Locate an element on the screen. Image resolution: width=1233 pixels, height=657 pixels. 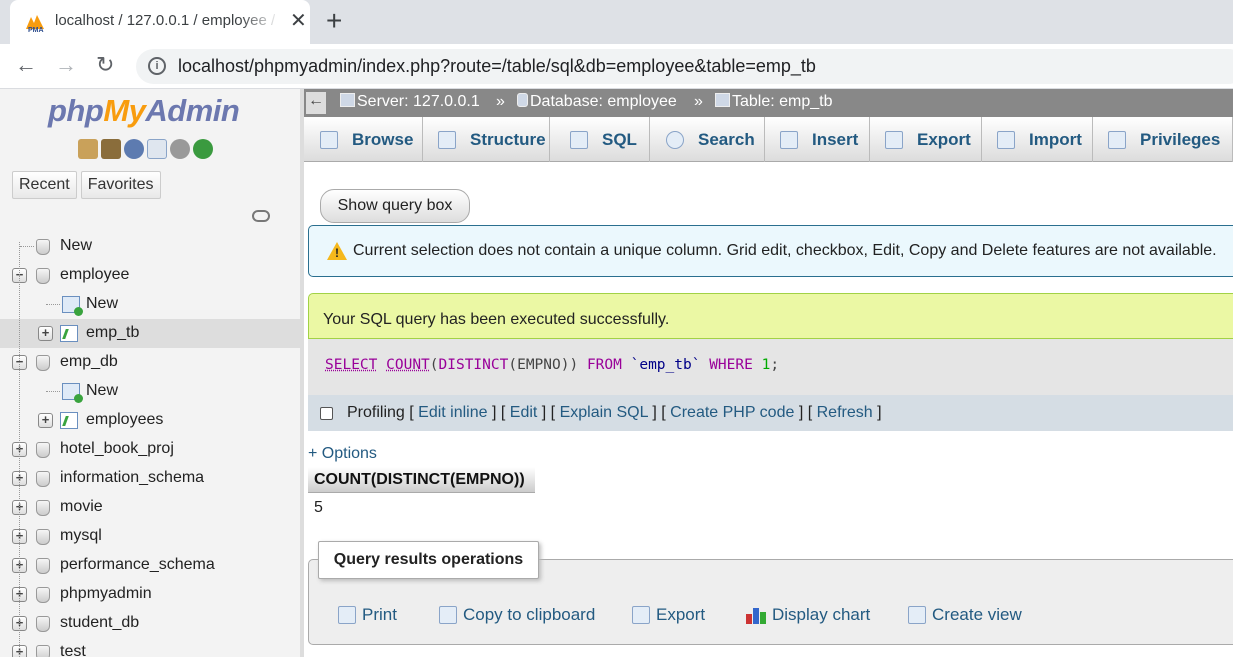
new-tab-icon: + is located at coordinates (334, 21).